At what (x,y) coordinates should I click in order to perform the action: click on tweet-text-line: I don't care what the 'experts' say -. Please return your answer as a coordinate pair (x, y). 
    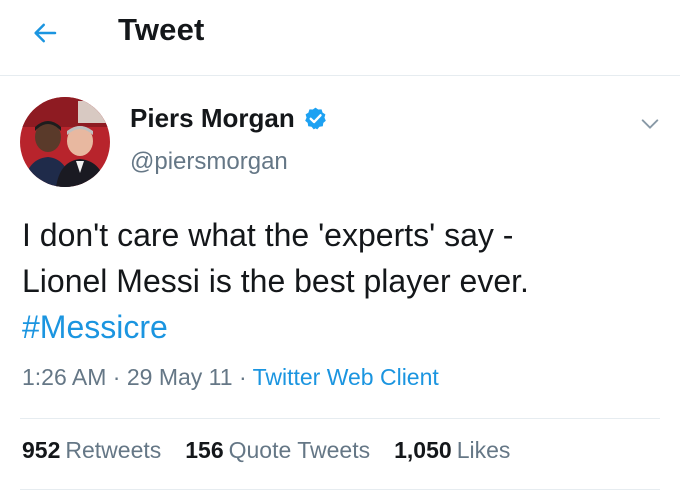
    Looking at the image, I should click on (268, 235).